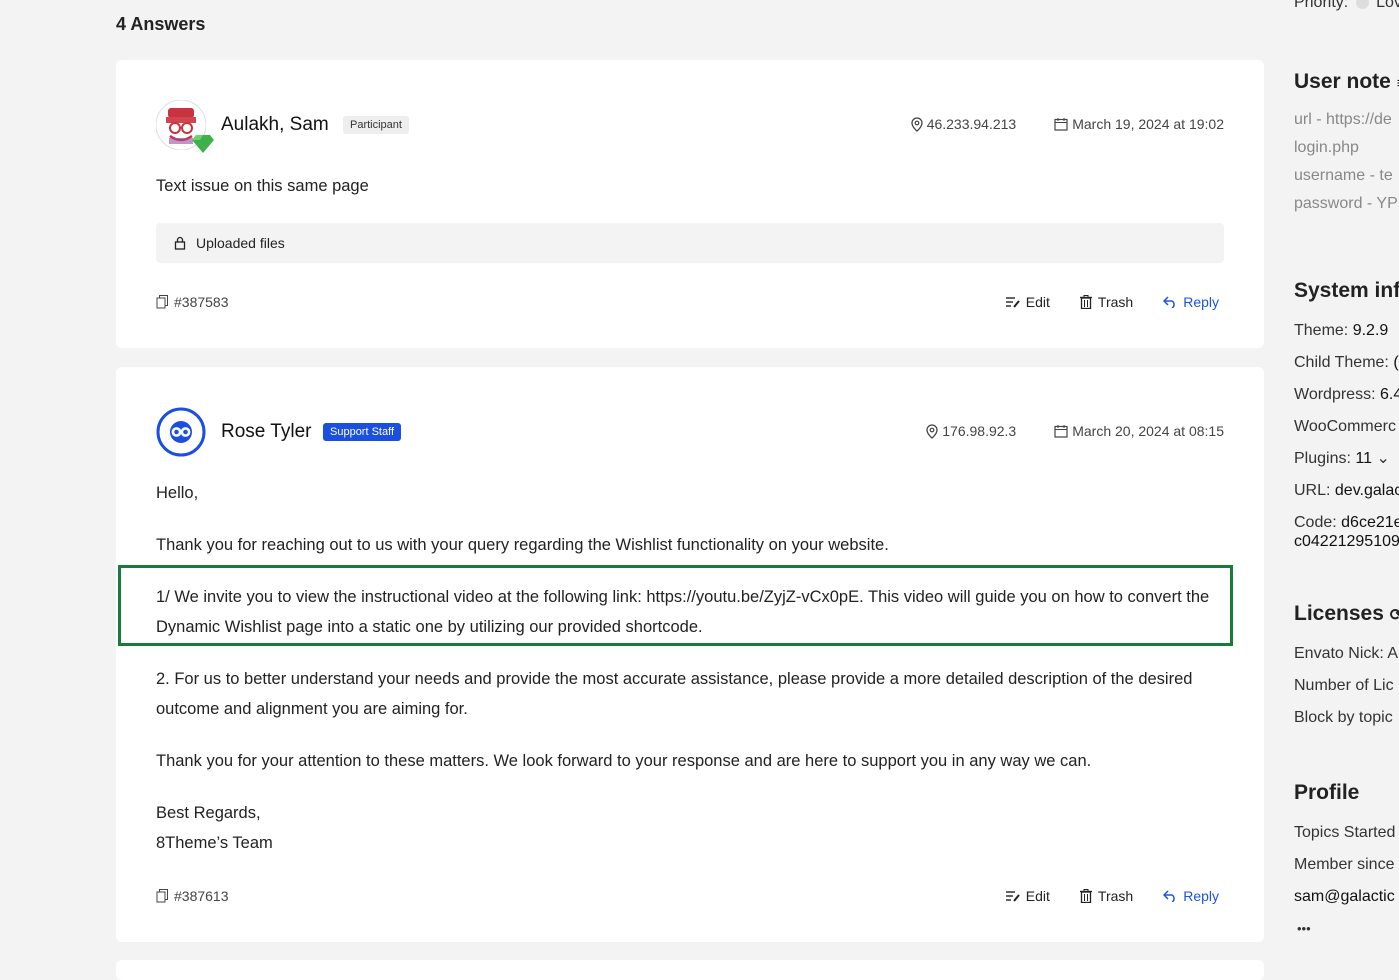 The height and width of the screenshot is (980, 1399). I want to click on note-line: url - https://de, so click(1343, 119).